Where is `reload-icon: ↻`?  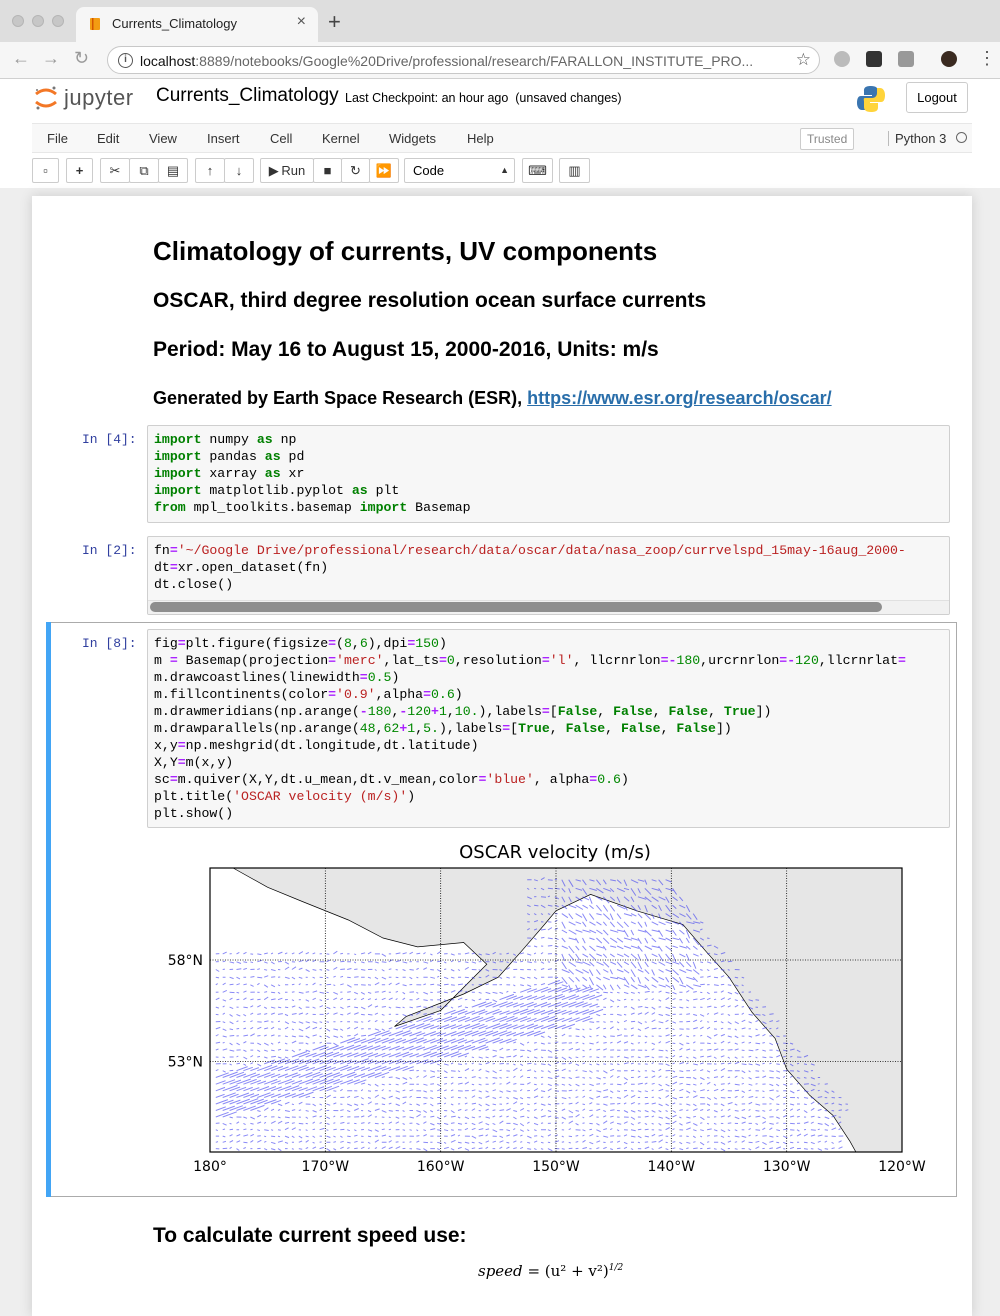 reload-icon: ↻ is located at coordinates (81, 58).